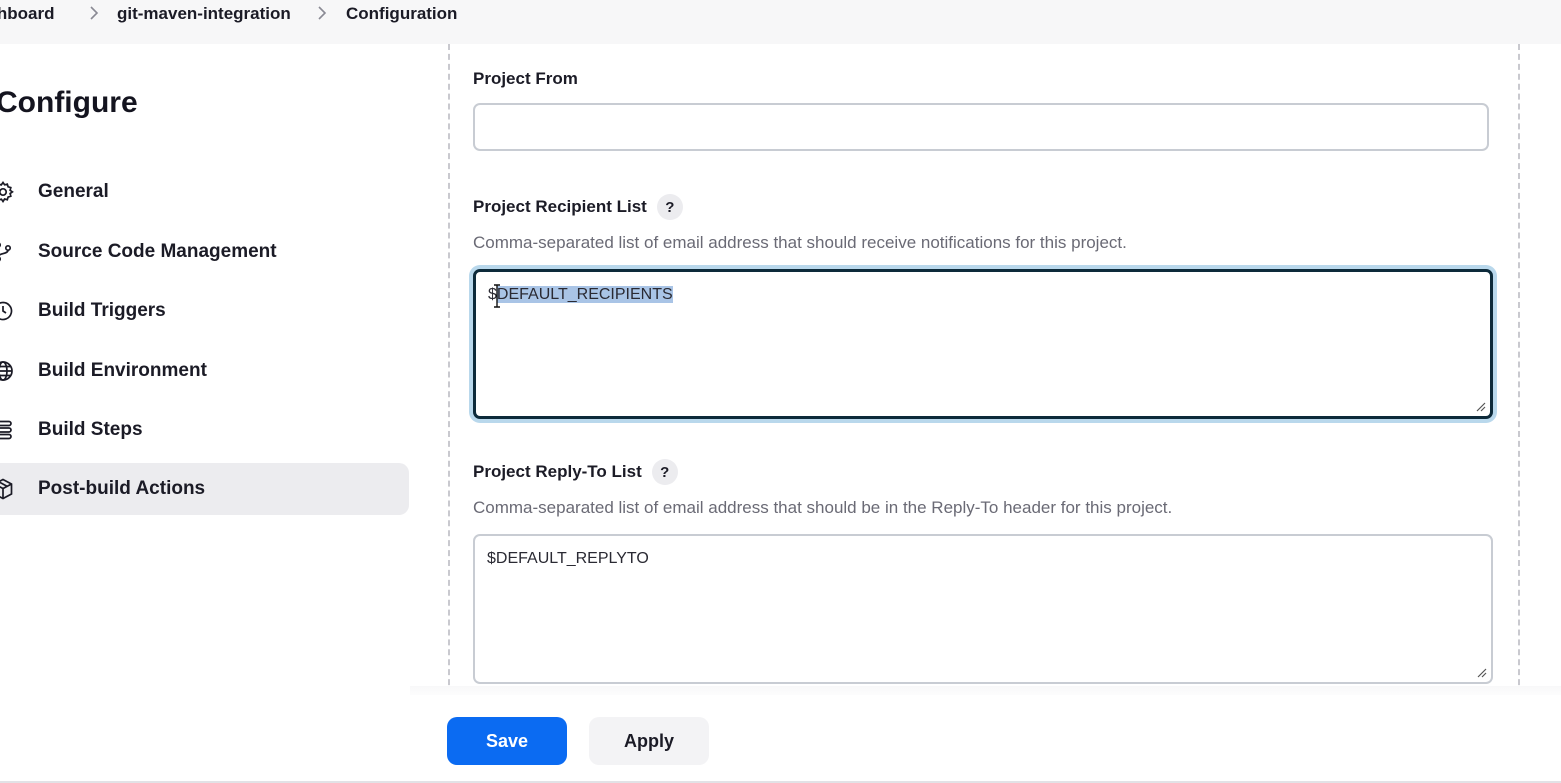  I want to click on reply-to-list-label: Project Reply-To List ?, so click(575, 472).